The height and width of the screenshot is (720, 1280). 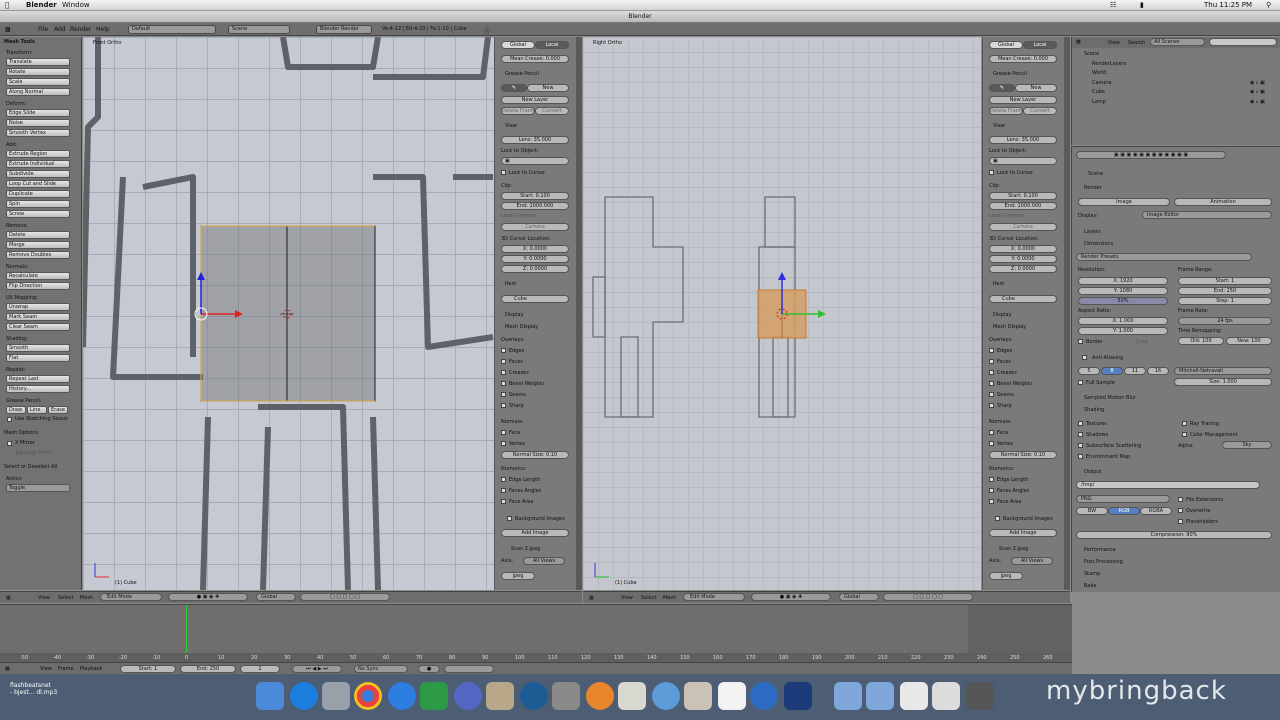 What do you see at coordinates (41, 5) in the screenshot?
I see `app-menu: Blender` at bounding box center [41, 5].